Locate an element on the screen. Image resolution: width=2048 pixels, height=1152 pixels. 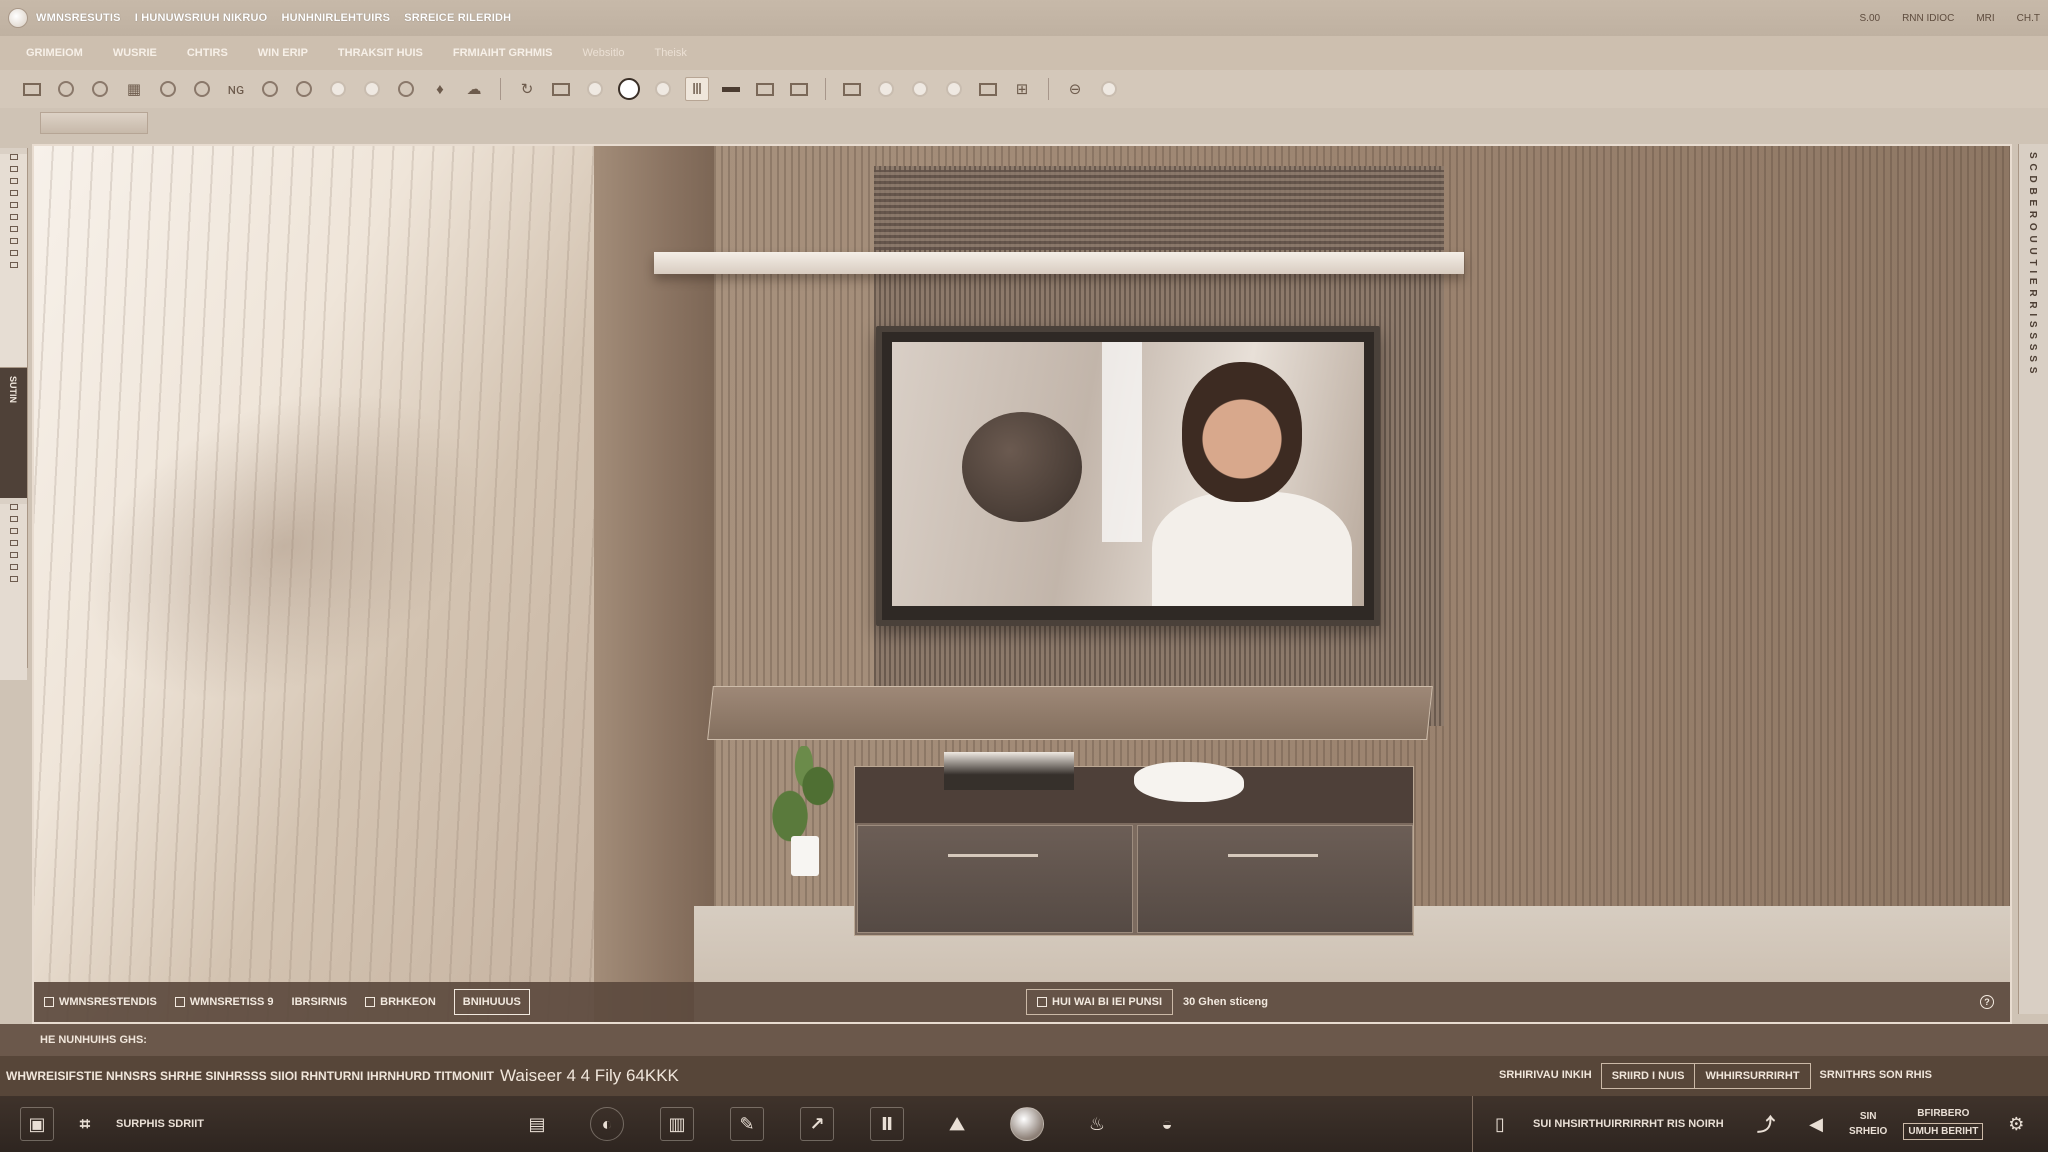
sign-icon: ⤴ is located at coordinates (1766, 1124).